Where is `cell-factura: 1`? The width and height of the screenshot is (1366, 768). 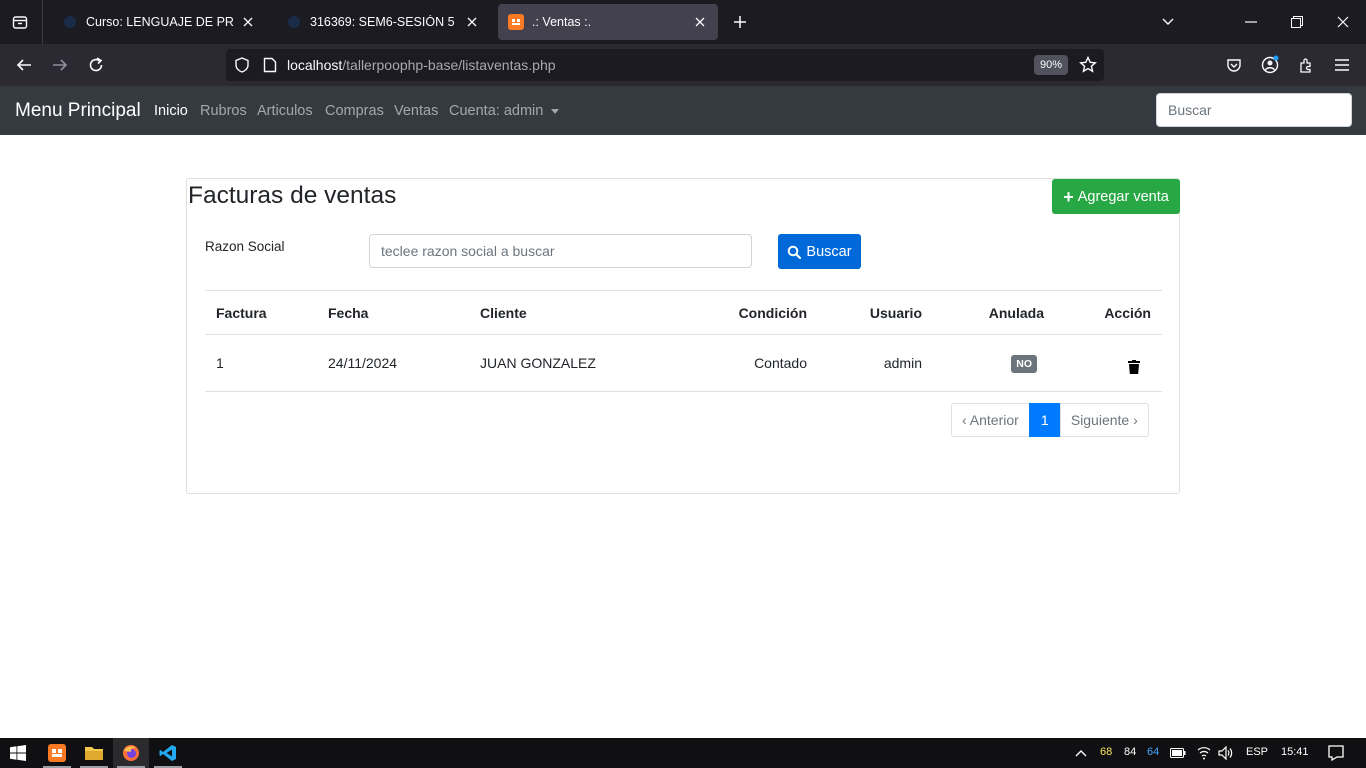 cell-factura: 1 is located at coordinates (261, 363).